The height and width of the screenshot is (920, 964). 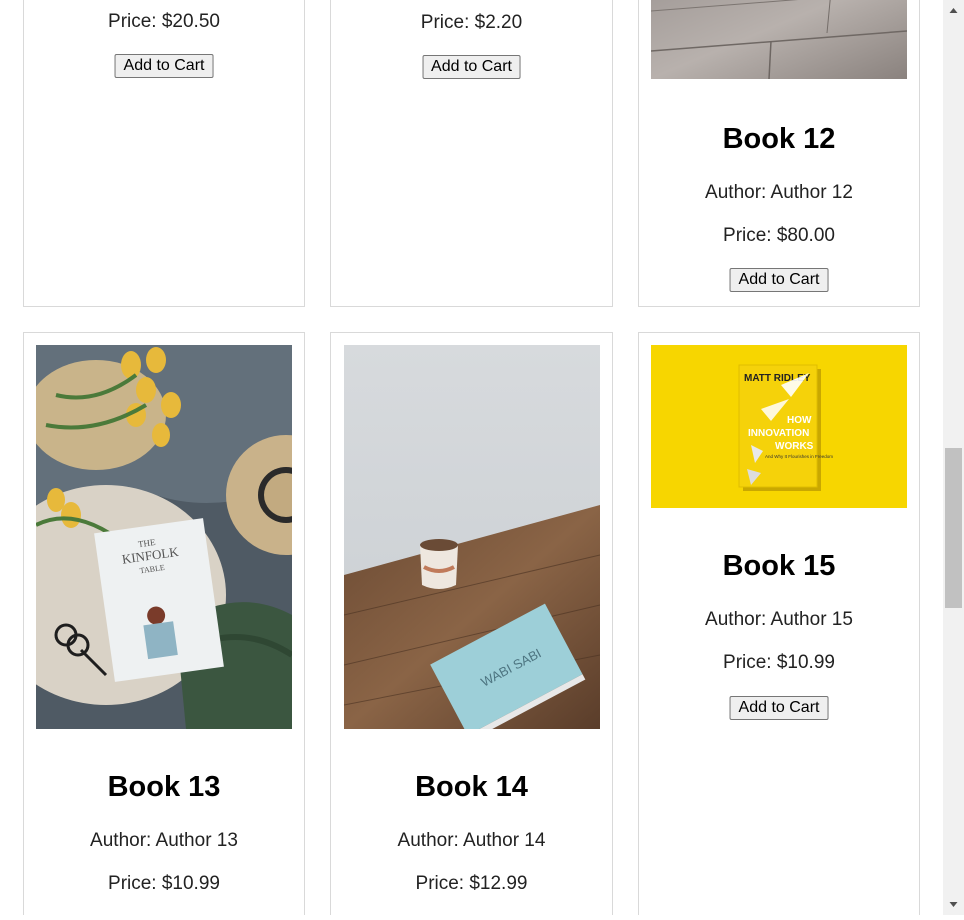 I want to click on scroll-down-arrow-icon, so click(x=953, y=904).